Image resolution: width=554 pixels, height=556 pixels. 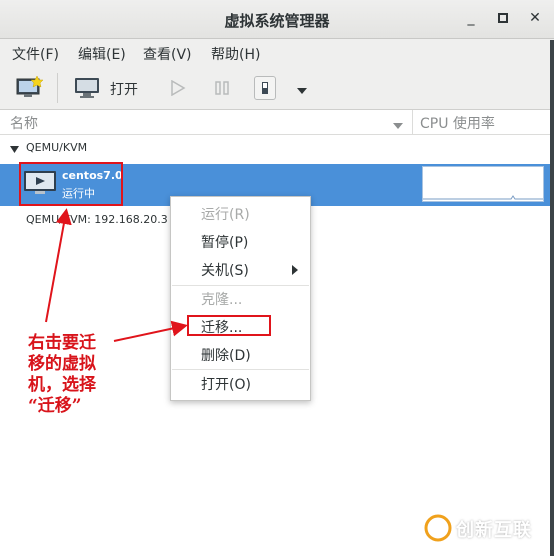 What do you see at coordinates (494, 530) in the screenshot?
I see `watermark-text: 创新互联` at bounding box center [494, 530].